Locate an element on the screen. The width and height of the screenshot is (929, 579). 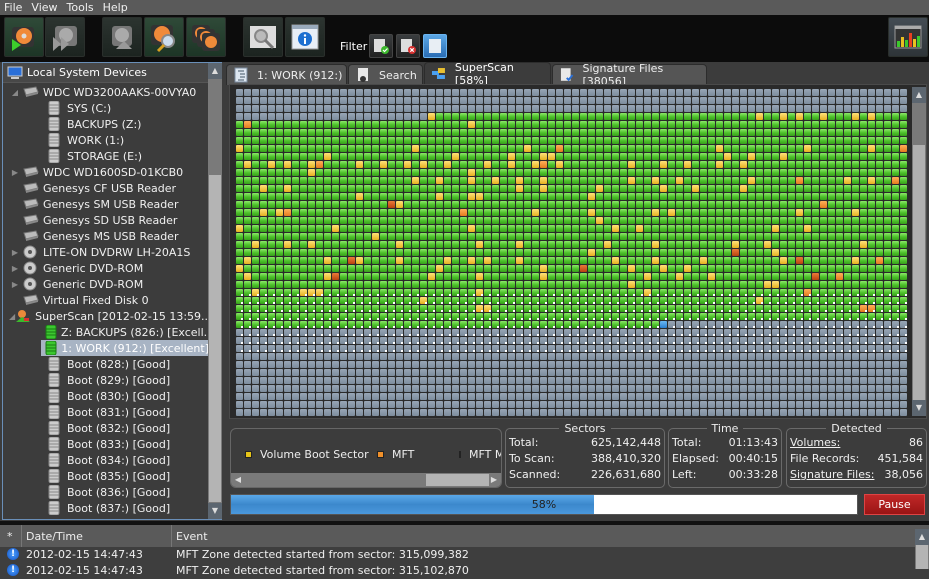
legend-scrollbar: ◀ ▶ is located at coordinates (366, 480).